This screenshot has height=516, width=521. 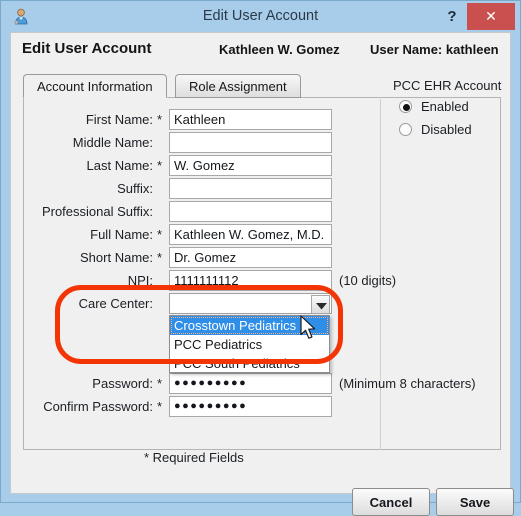 What do you see at coordinates (250, 383) in the screenshot?
I see `password-input: ●●●●●●●●●` at bounding box center [250, 383].